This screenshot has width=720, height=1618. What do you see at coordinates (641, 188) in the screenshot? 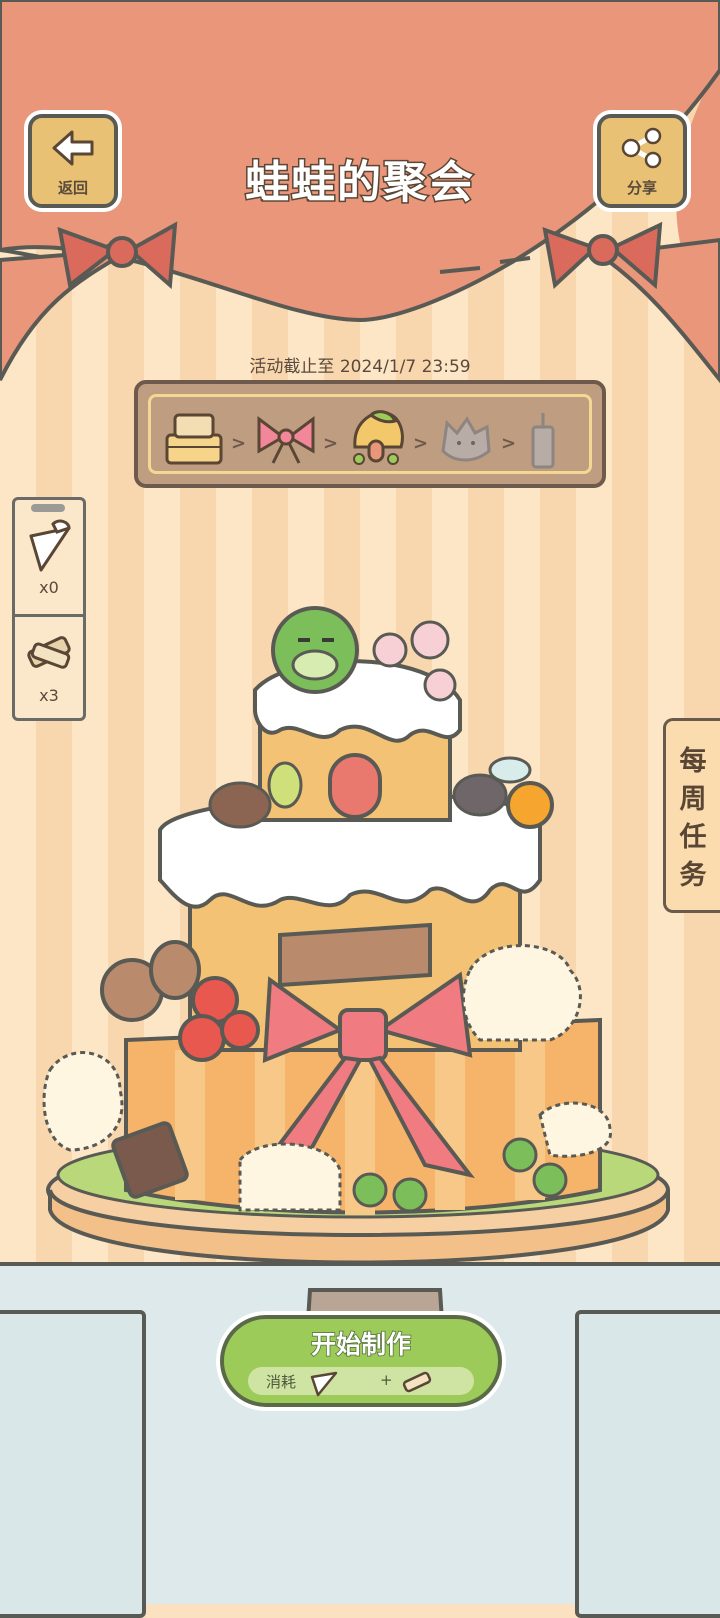
I see `share-label: 分享` at bounding box center [641, 188].